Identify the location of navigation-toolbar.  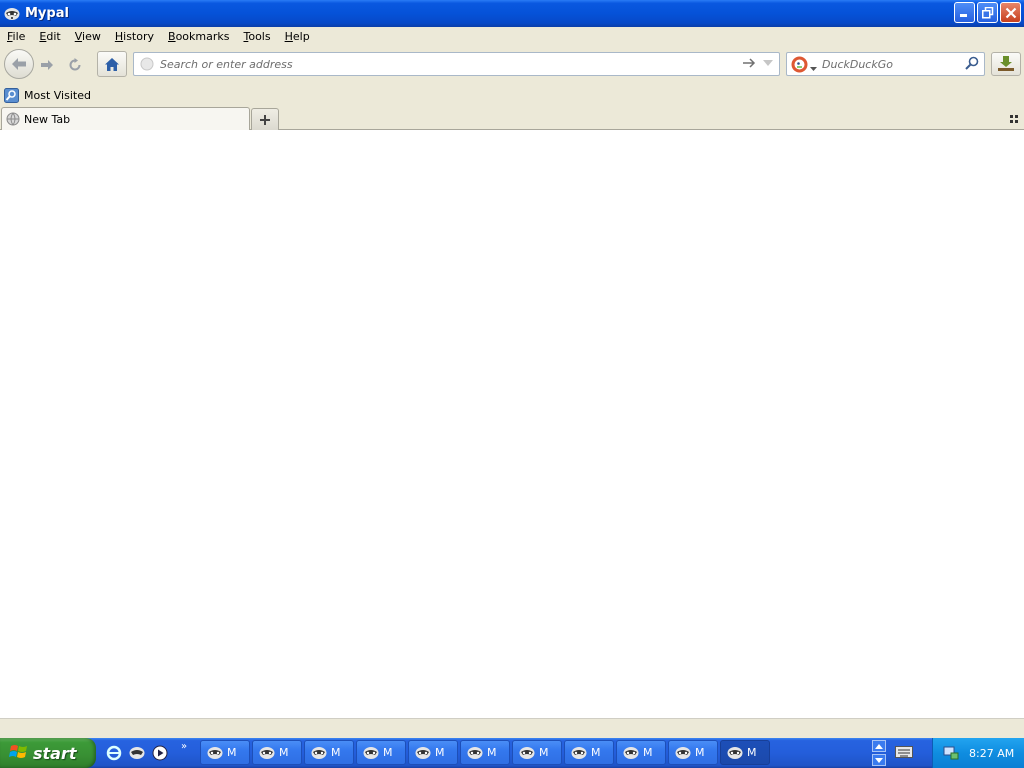
(512, 64).